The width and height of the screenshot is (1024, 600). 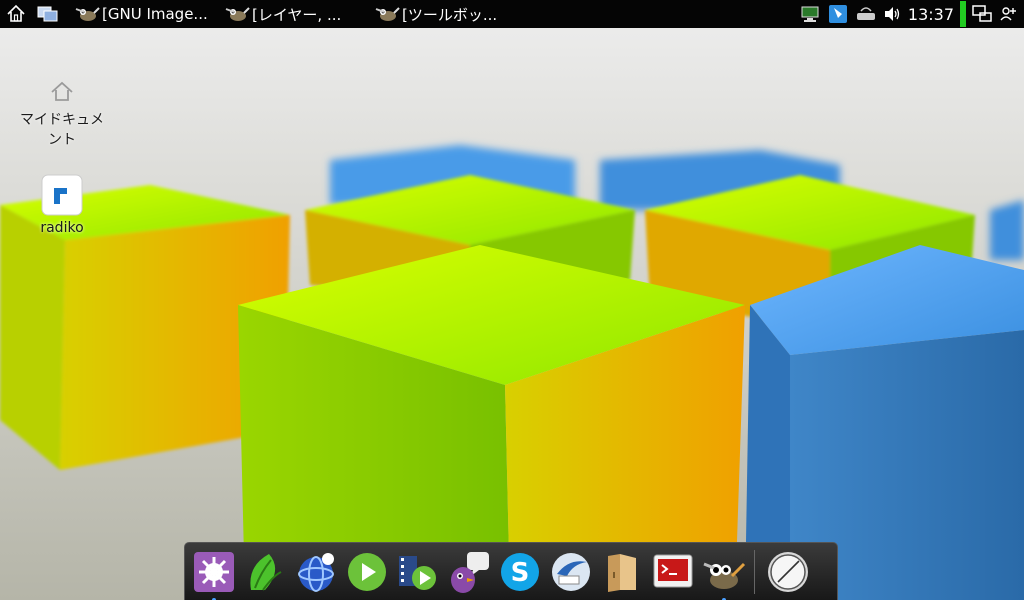 I want to click on dock-item-pidgin, so click(x=469, y=572).